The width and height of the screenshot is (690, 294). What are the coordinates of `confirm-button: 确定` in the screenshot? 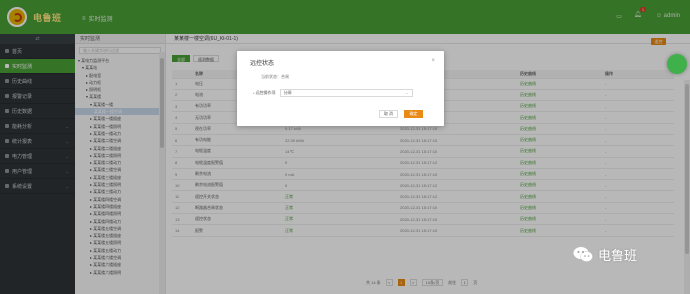 It's located at (413, 114).